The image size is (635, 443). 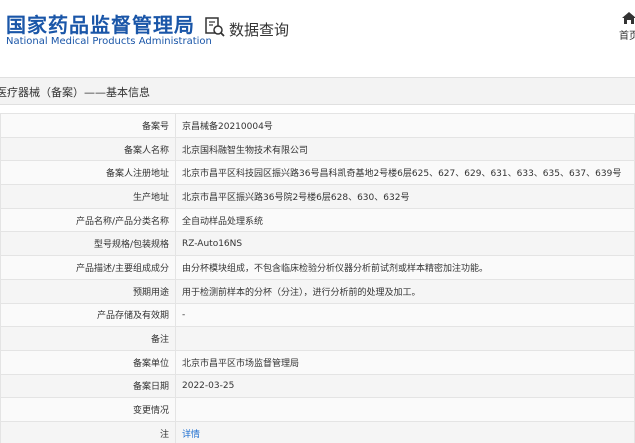 I want to click on table-row: 备案日期 2022-03-25, so click(x=317, y=386).